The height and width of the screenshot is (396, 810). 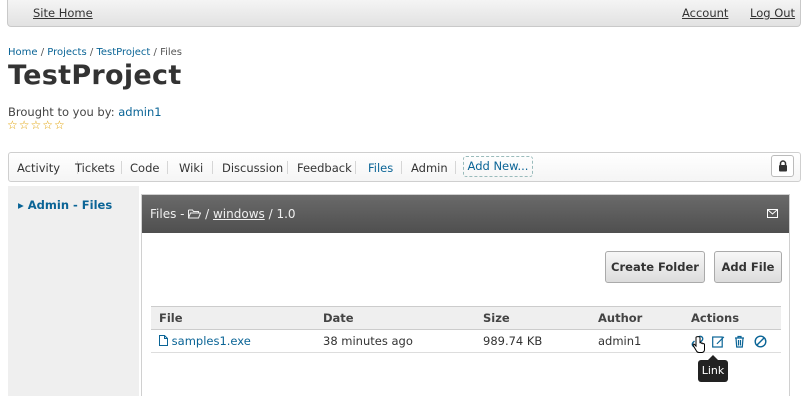 What do you see at coordinates (739, 341) in the screenshot?
I see `trash-icon` at bounding box center [739, 341].